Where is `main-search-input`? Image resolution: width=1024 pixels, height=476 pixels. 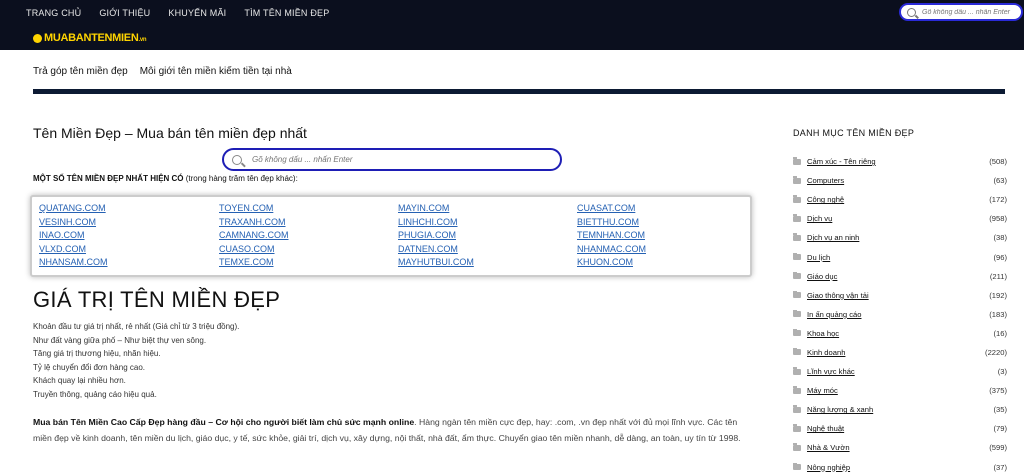
main-search-input is located at coordinates (402, 159).